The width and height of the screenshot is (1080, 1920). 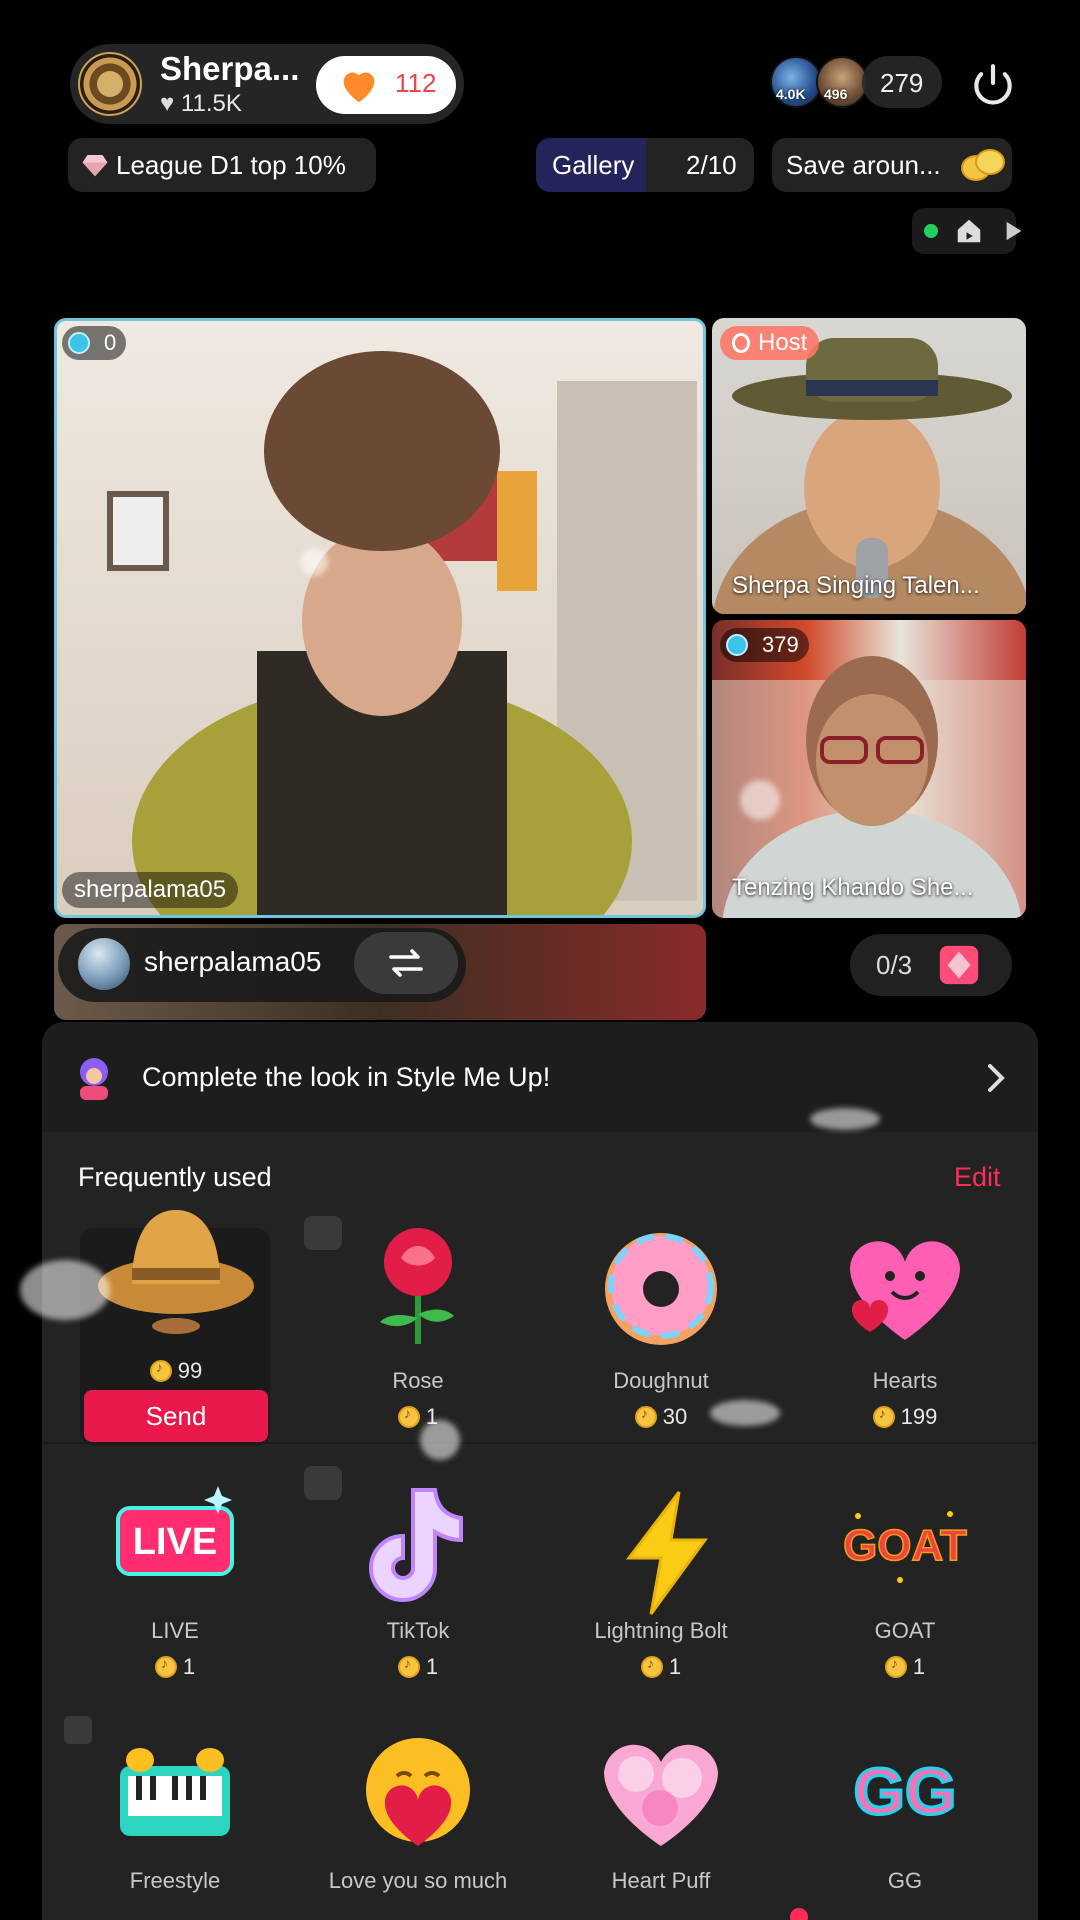 What do you see at coordinates (919, 1416) in the screenshot?
I see `gift-price-value: 199` at bounding box center [919, 1416].